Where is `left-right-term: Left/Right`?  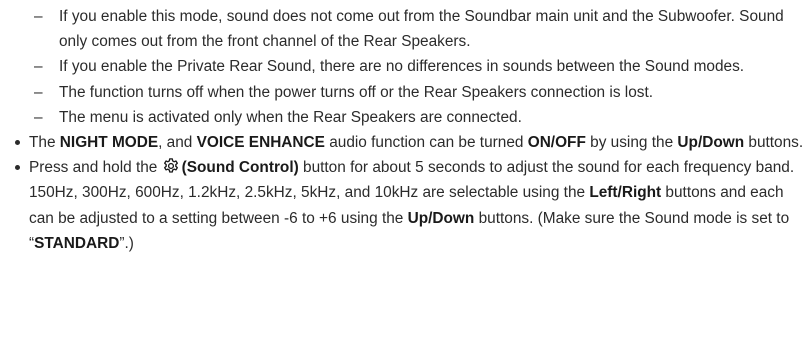 left-right-term: Left/Right is located at coordinates (625, 193).